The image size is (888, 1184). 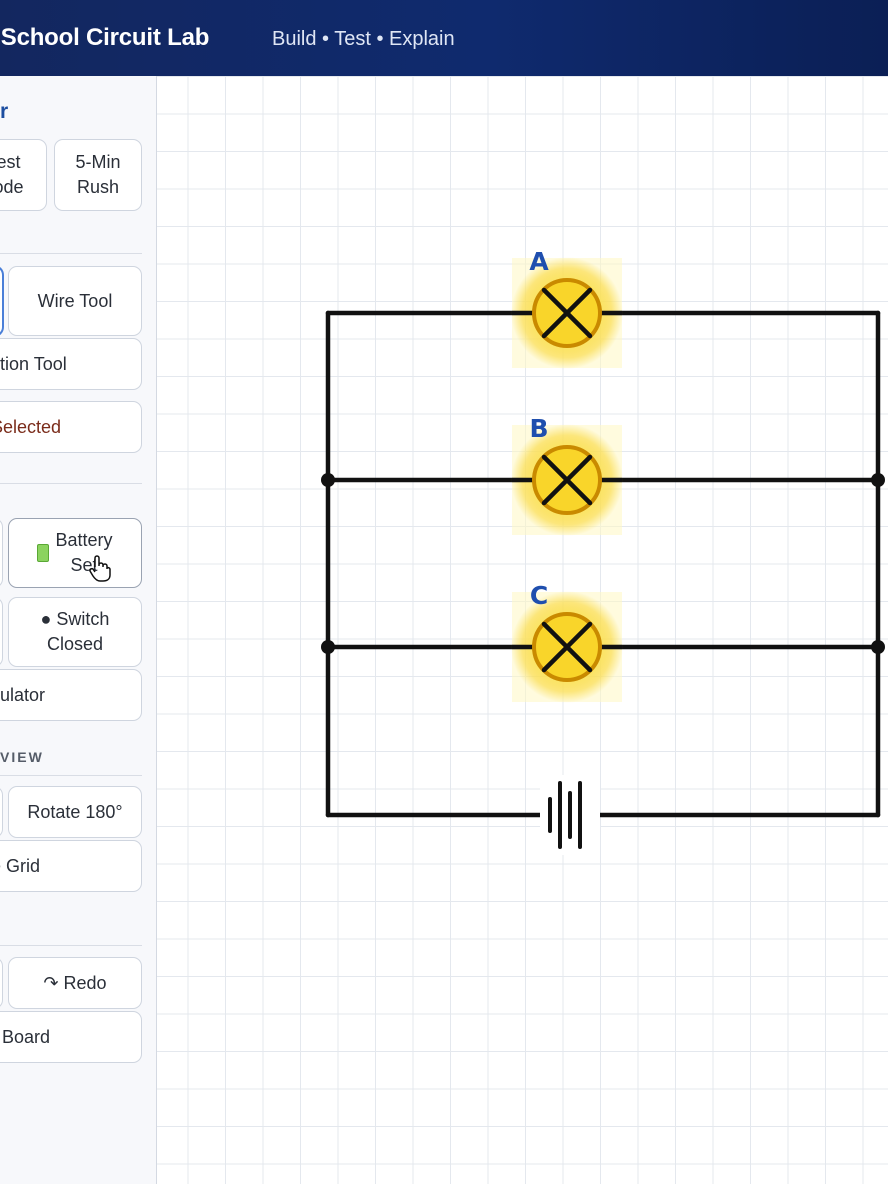 I want to click on toggle-grid-button: e Grid, so click(x=71, y=866).